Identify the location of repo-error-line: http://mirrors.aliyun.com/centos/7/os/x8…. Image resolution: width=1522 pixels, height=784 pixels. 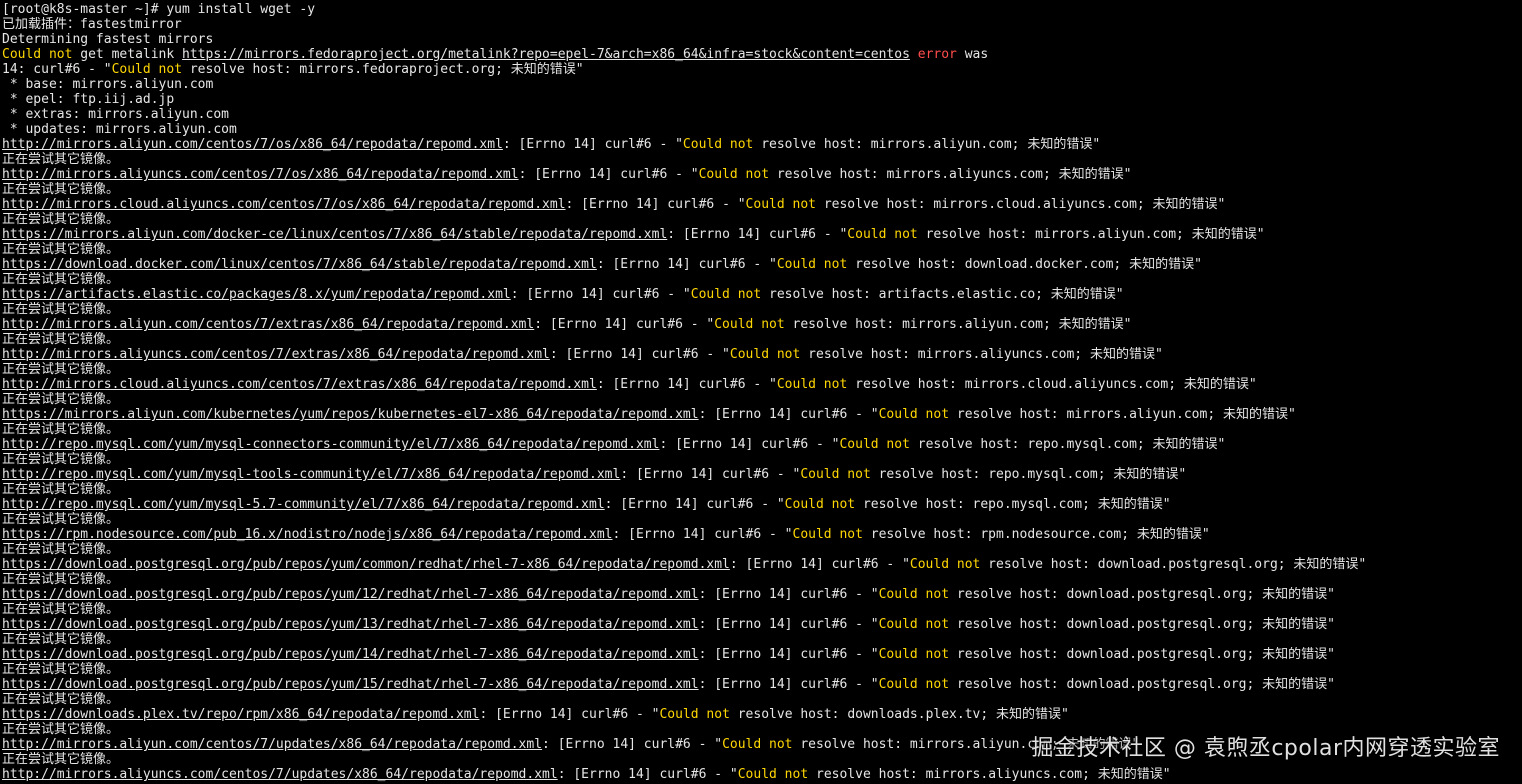
(762, 144).